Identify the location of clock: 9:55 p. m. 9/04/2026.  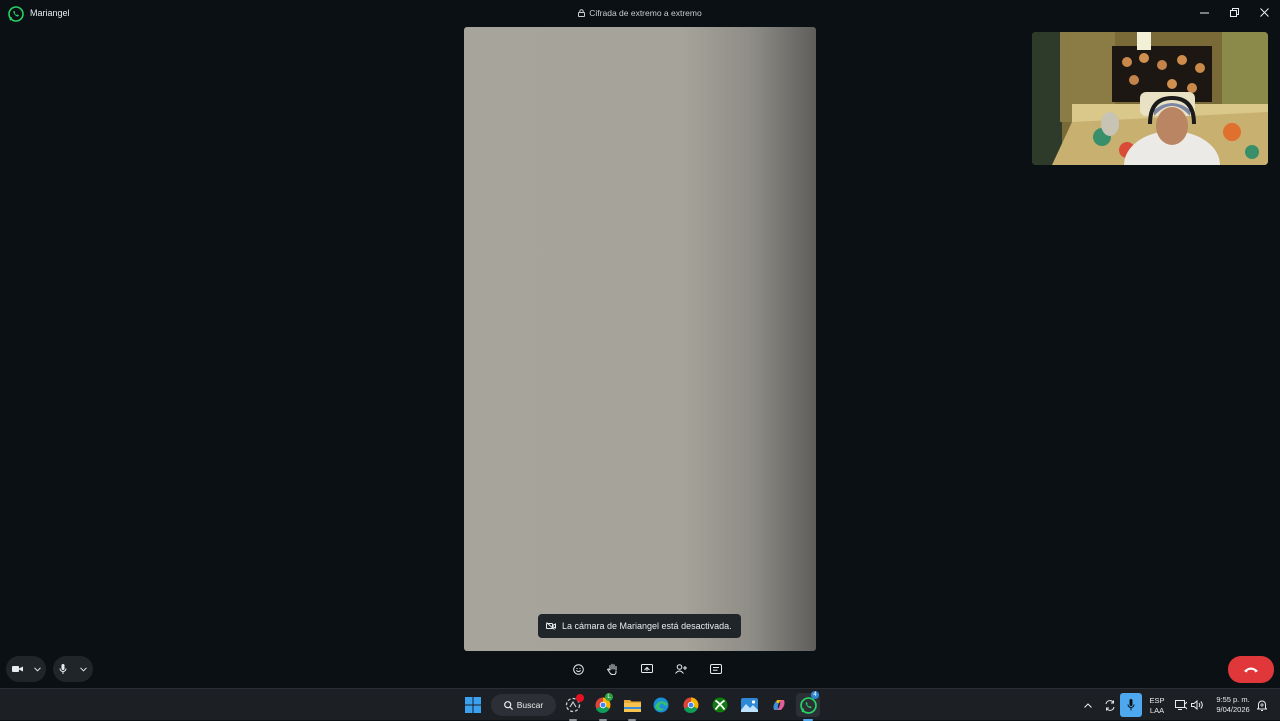
(1233, 705).